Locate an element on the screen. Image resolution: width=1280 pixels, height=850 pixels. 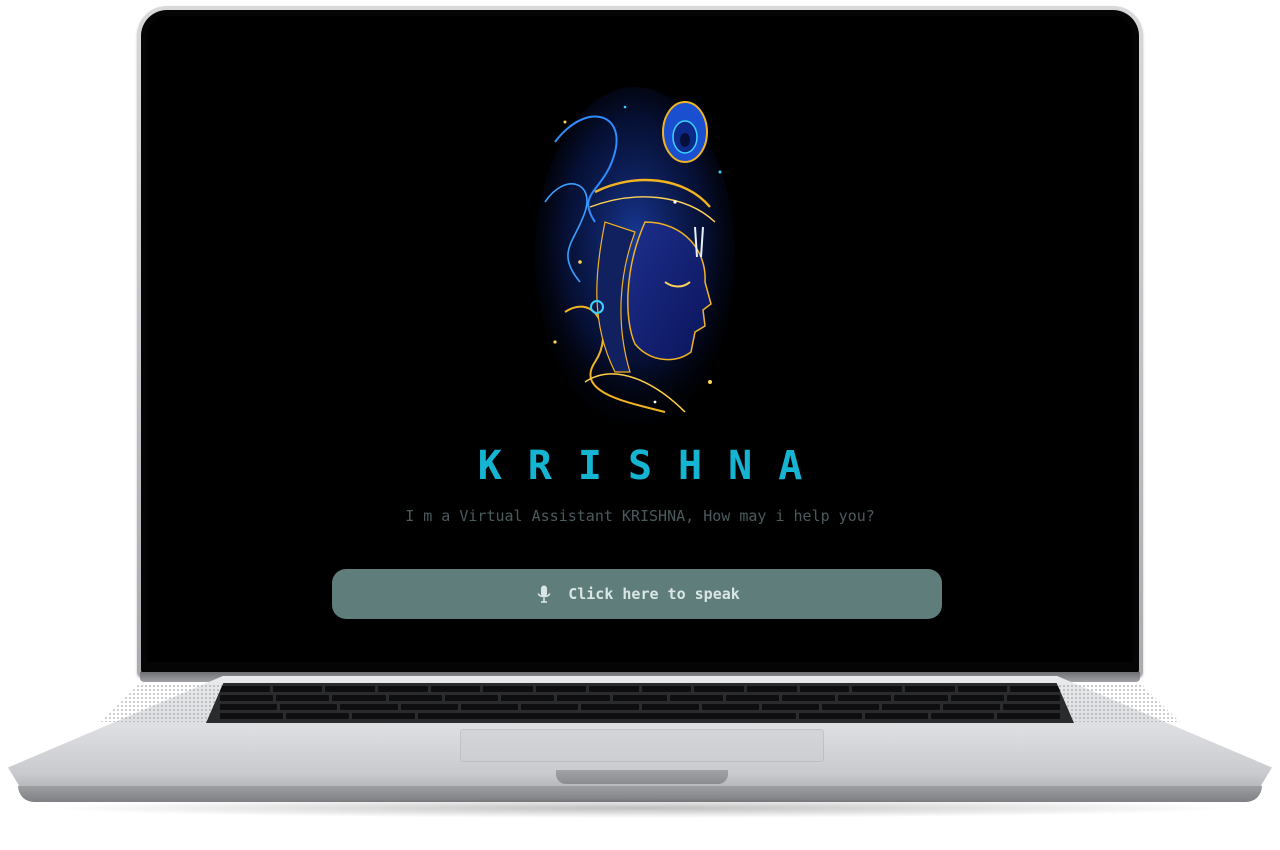
trackpad is located at coordinates (642, 745).